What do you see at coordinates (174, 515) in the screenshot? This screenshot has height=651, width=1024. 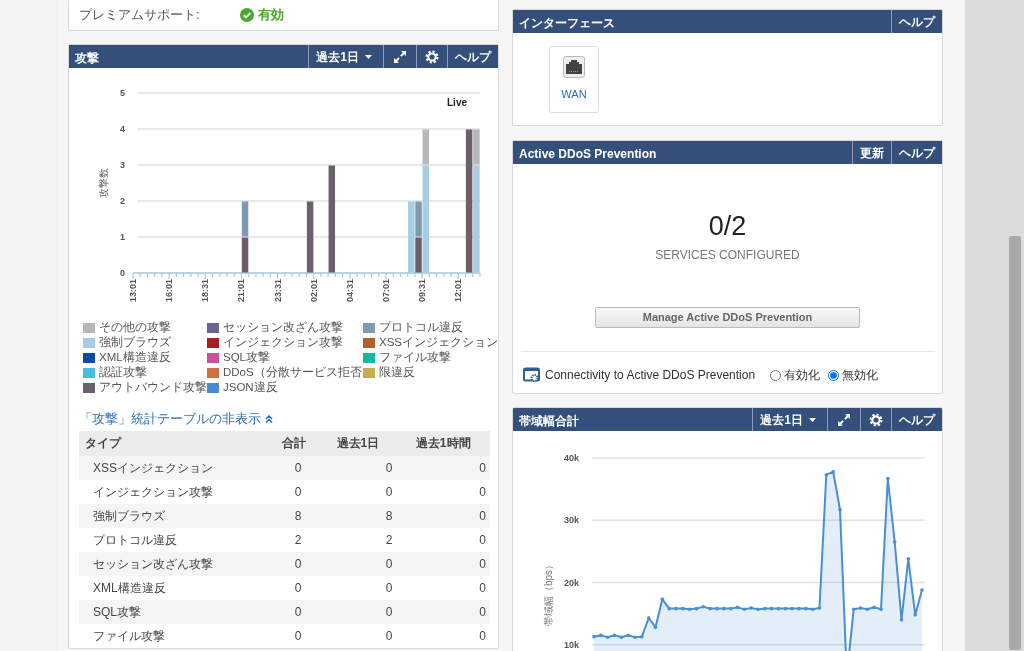 I see `table-cell: 強制ブラウズ` at bounding box center [174, 515].